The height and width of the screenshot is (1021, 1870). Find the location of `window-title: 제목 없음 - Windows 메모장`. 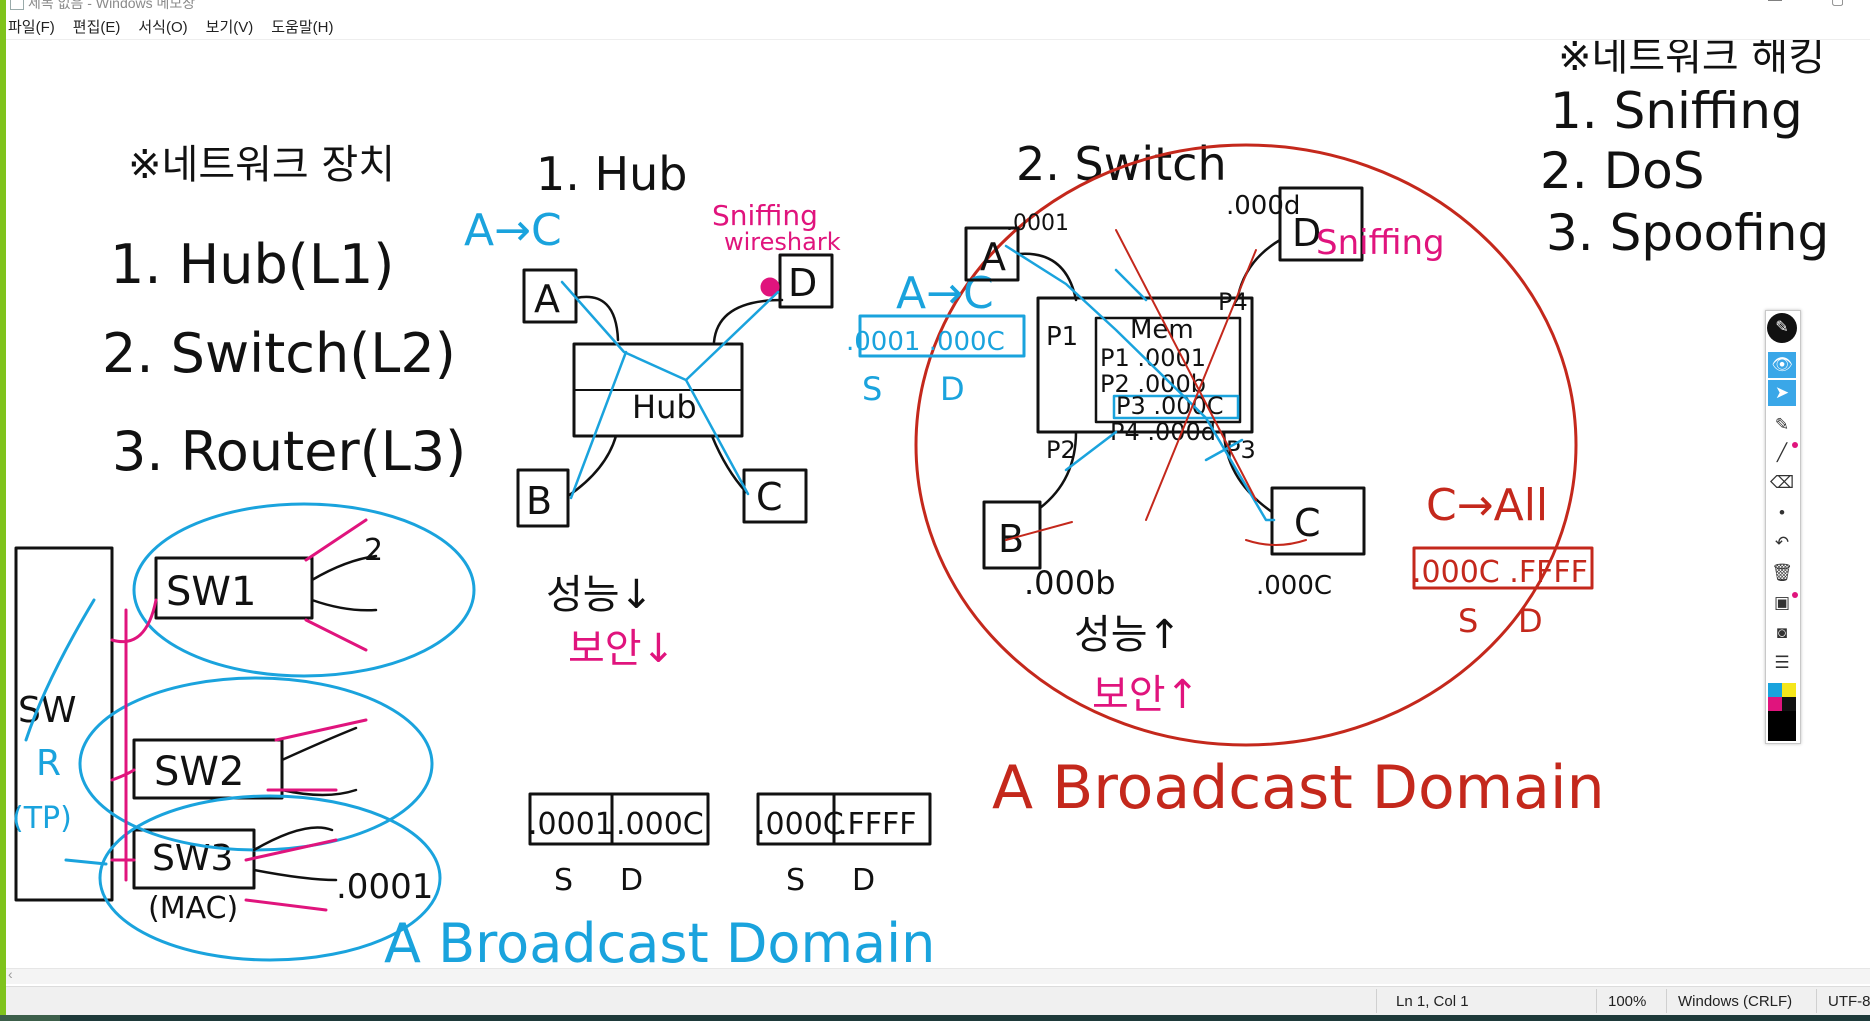

window-title: 제목 없음 - Windows 메모장 is located at coordinates (112, 5).